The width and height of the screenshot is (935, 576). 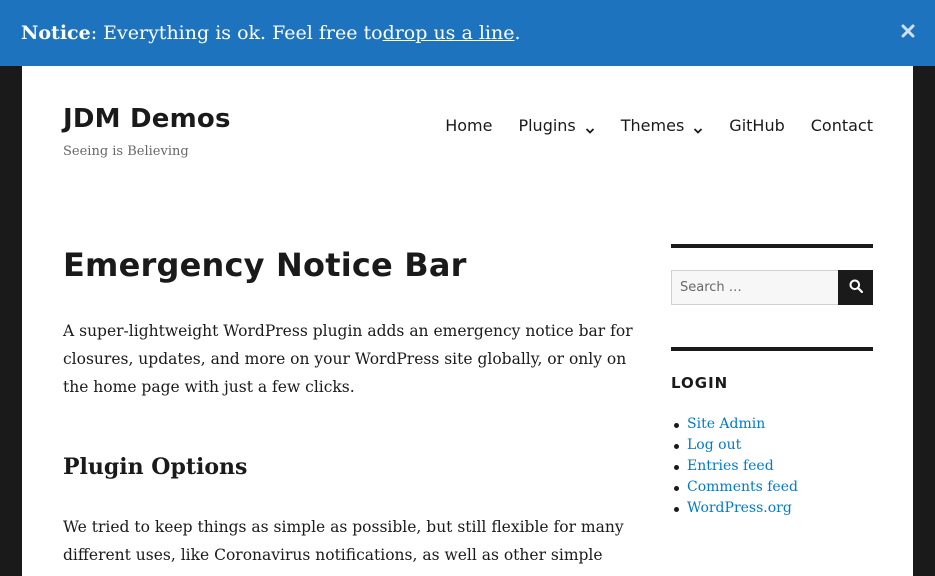 I want to click on nav-item-github: GitHub, so click(x=756, y=125).